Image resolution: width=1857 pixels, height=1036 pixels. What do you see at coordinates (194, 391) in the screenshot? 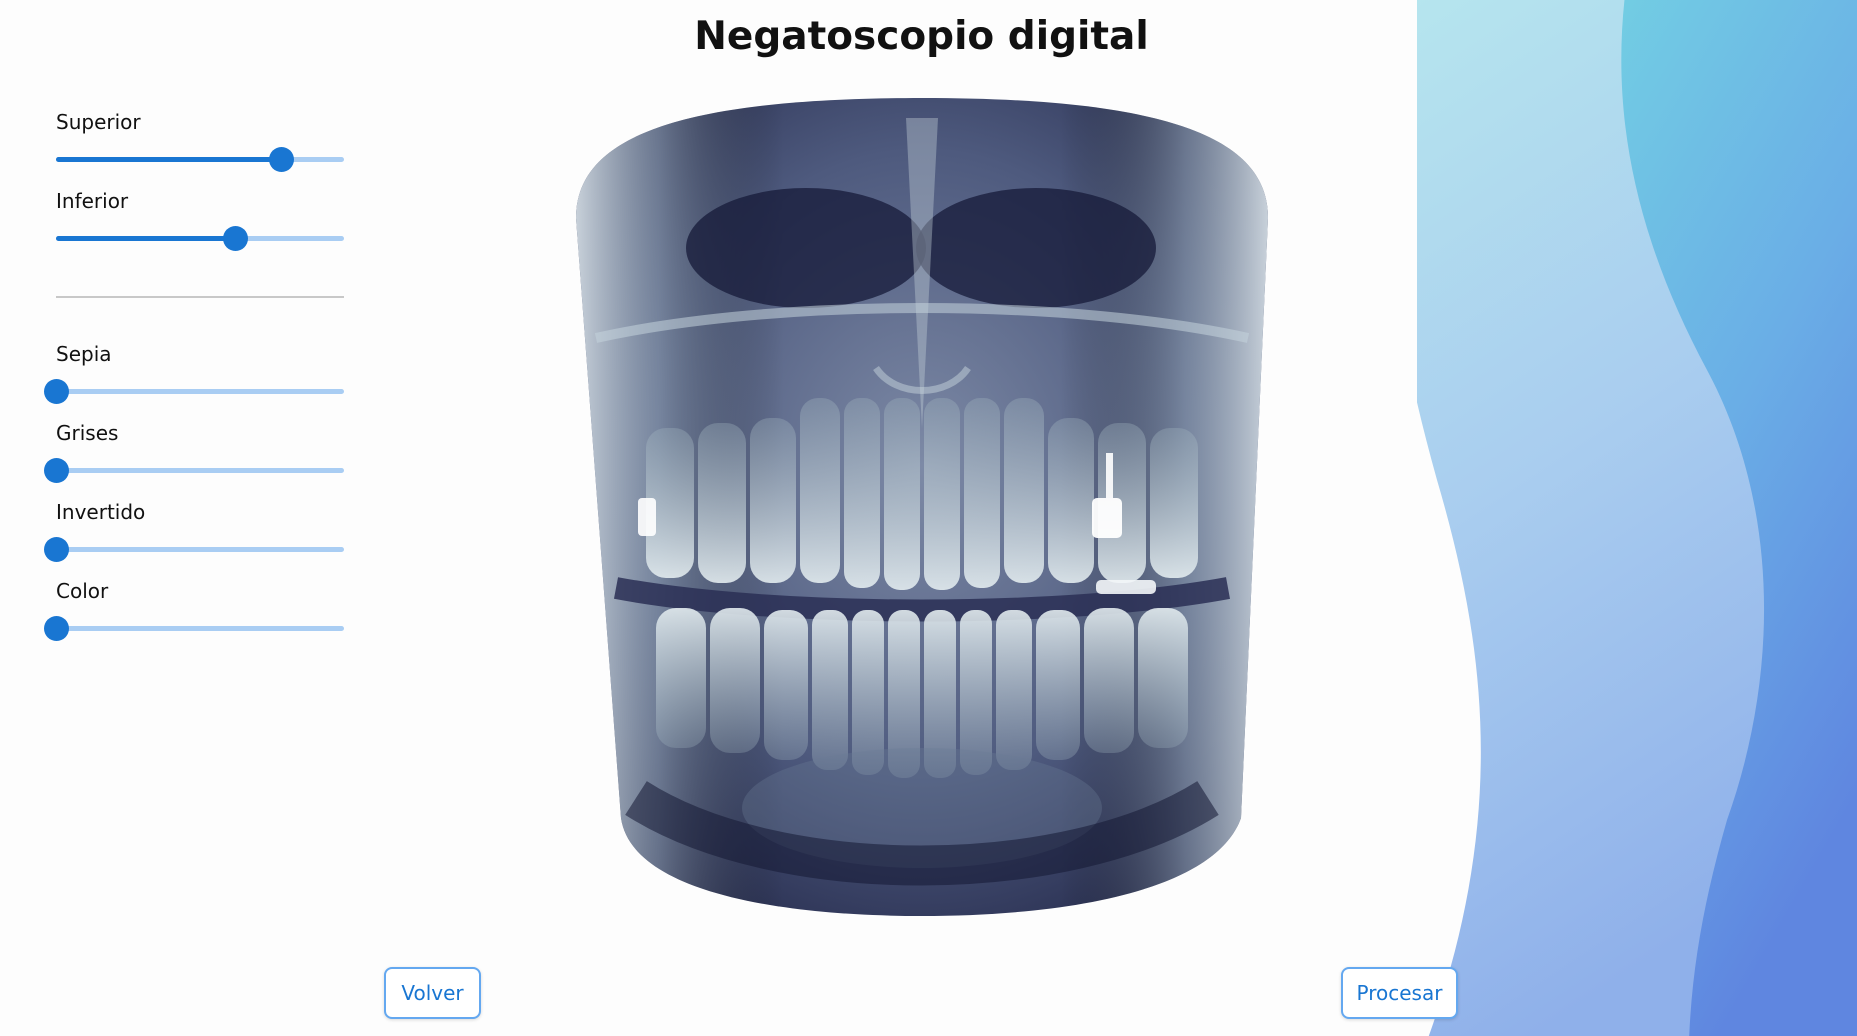
I see `slider-track-sepia` at bounding box center [194, 391].